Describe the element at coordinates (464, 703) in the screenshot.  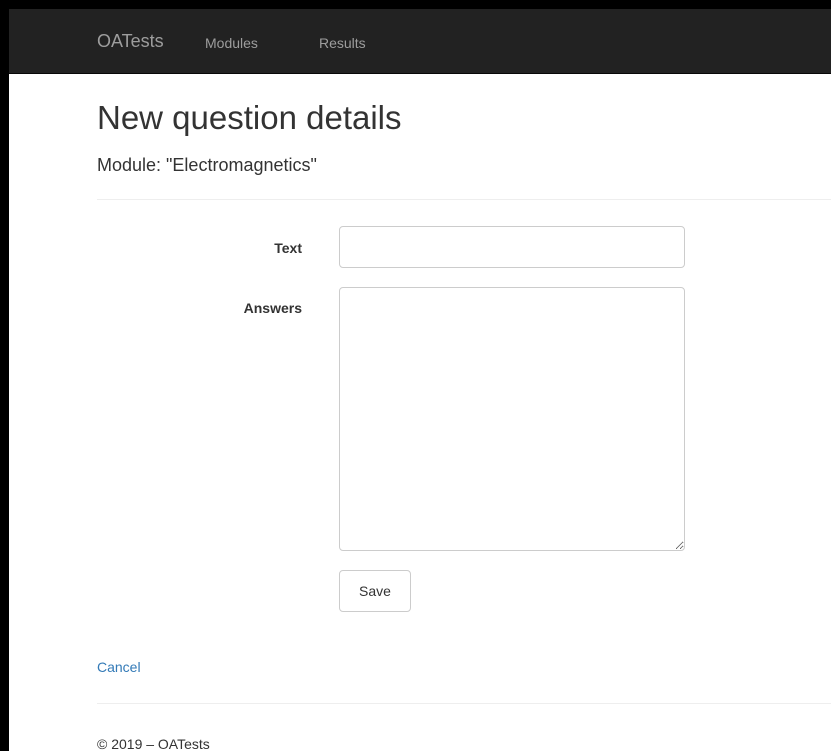
I see `footer-divider` at that location.